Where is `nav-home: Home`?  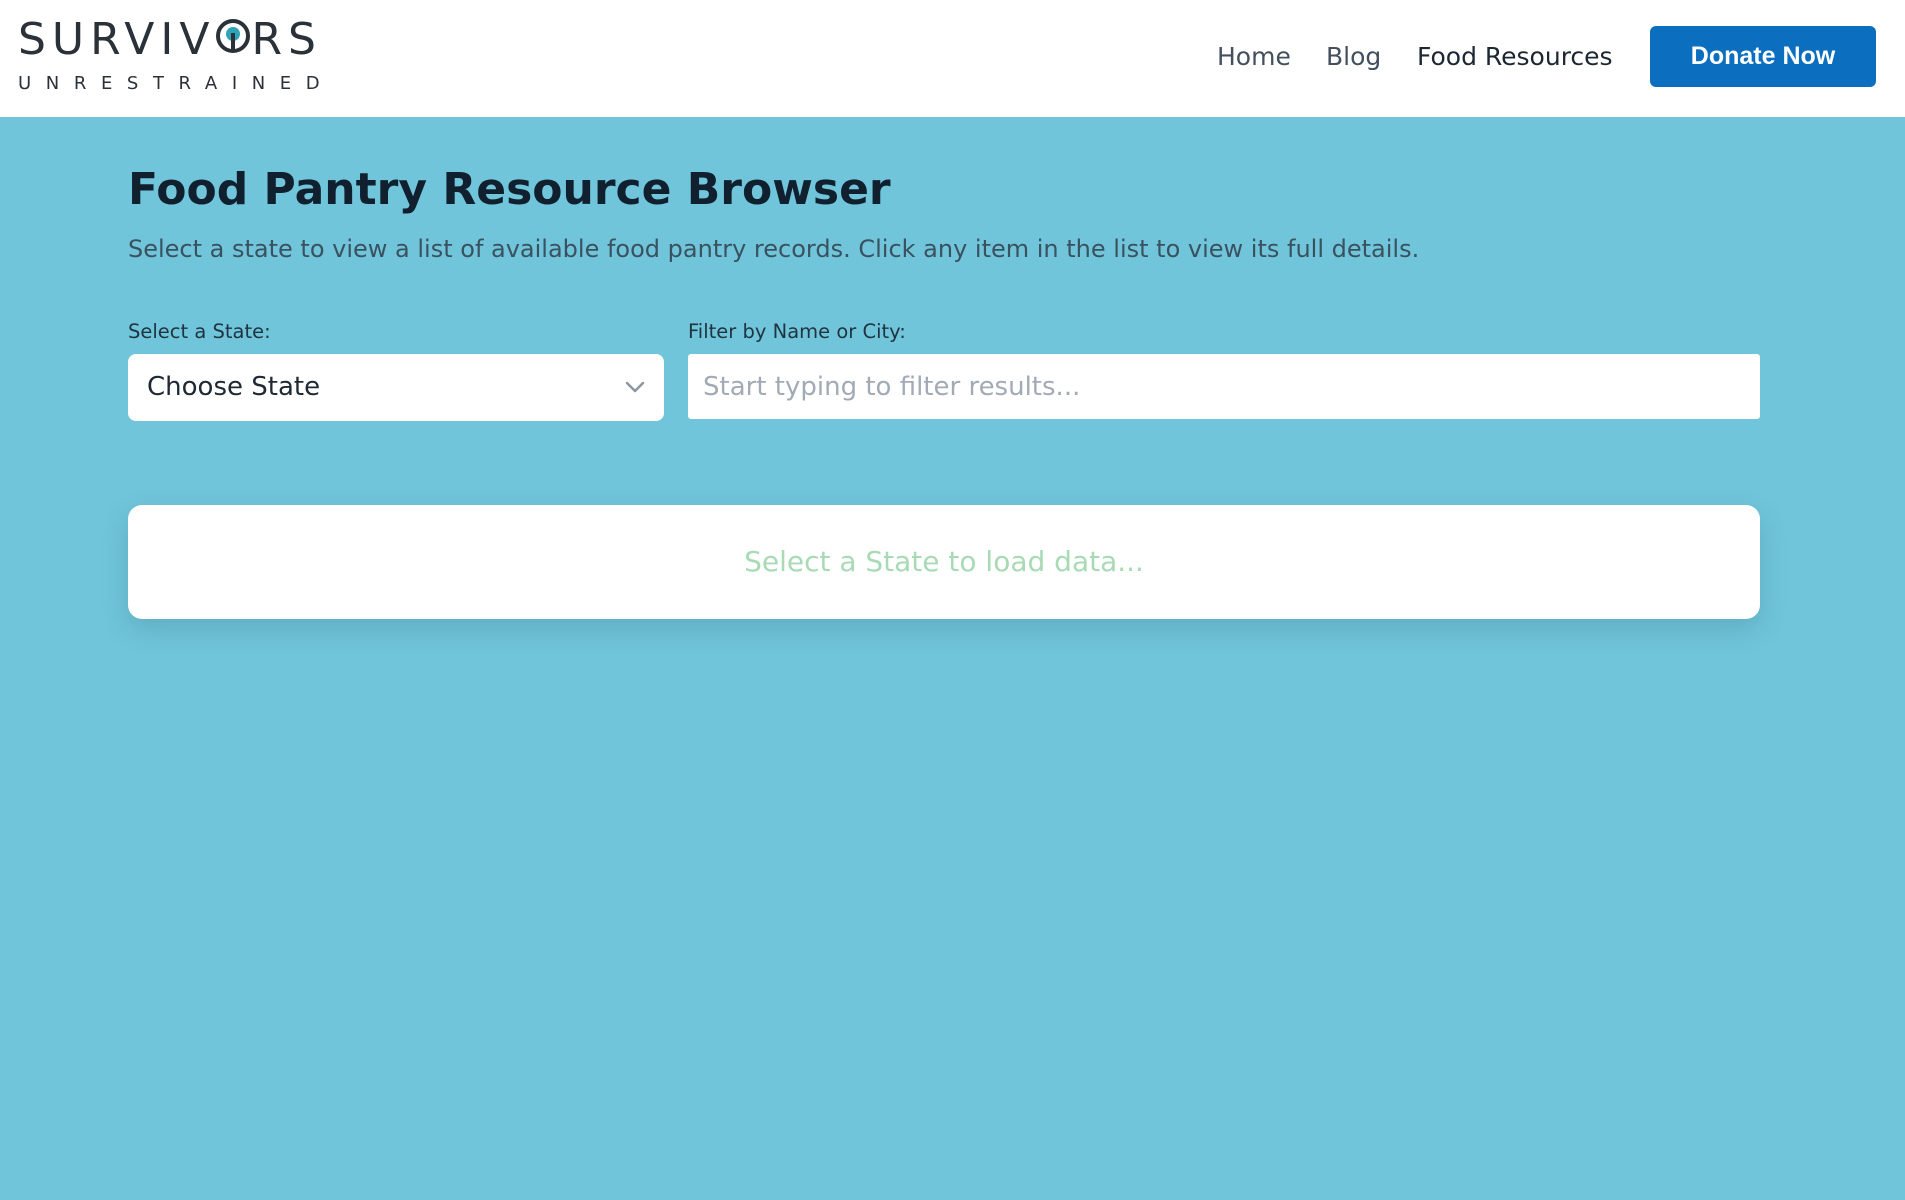 nav-home: Home is located at coordinates (1254, 57).